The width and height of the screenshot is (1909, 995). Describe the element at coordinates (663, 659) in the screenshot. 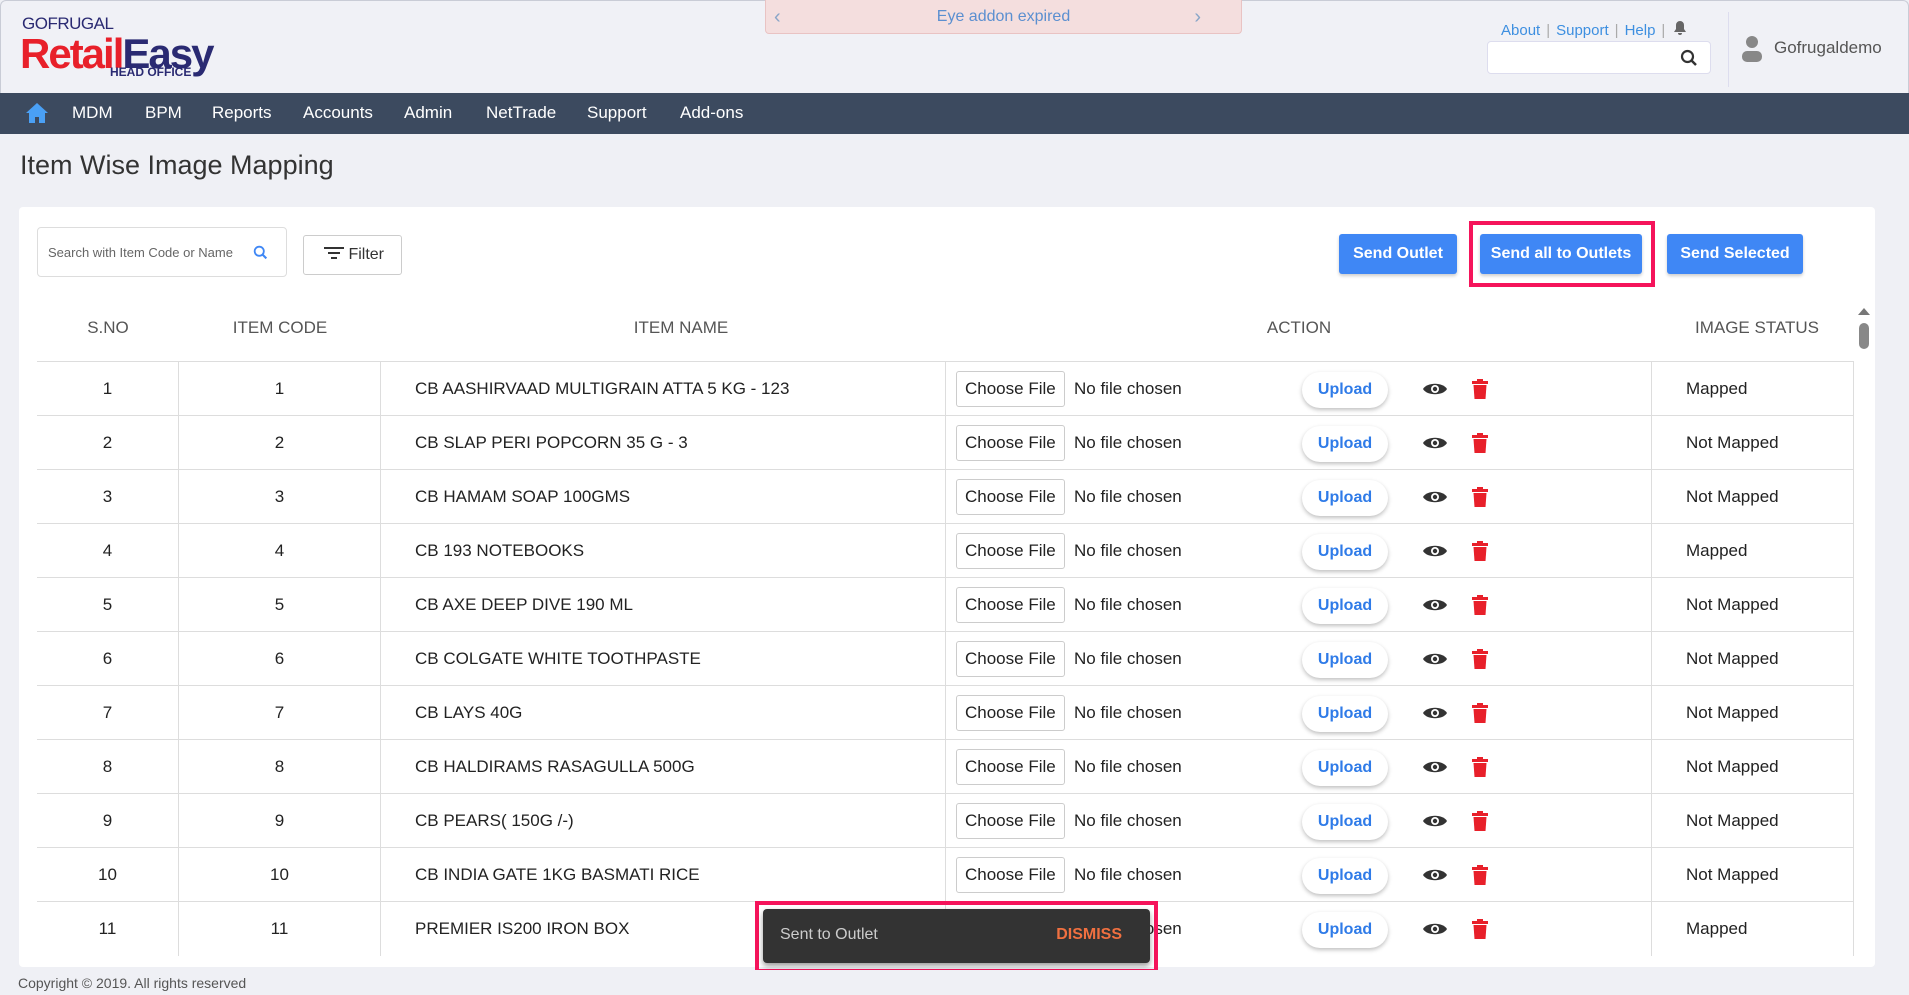

I see `cell-item-name: CB COLGATE WHITE TOOTHPASTE` at that location.